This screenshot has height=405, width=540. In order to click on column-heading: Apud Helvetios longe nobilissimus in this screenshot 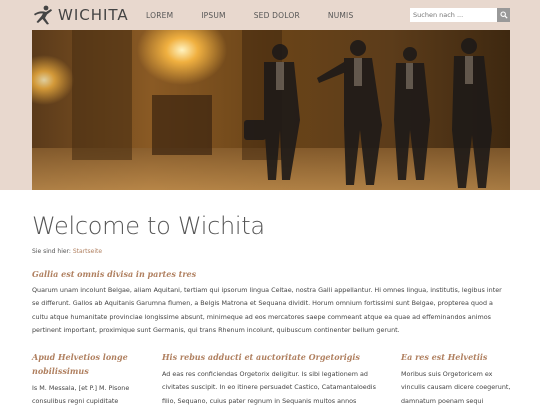, I will do `click(80, 364)`.